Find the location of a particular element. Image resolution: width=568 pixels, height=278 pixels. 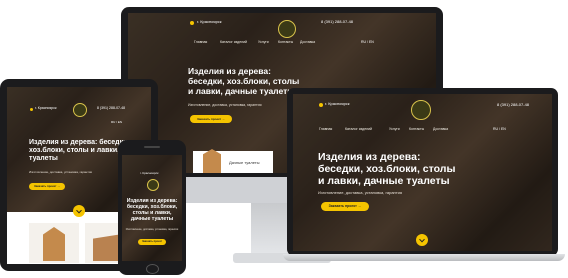

tablet-cta-button: Заказать проект → is located at coordinates (47, 186).